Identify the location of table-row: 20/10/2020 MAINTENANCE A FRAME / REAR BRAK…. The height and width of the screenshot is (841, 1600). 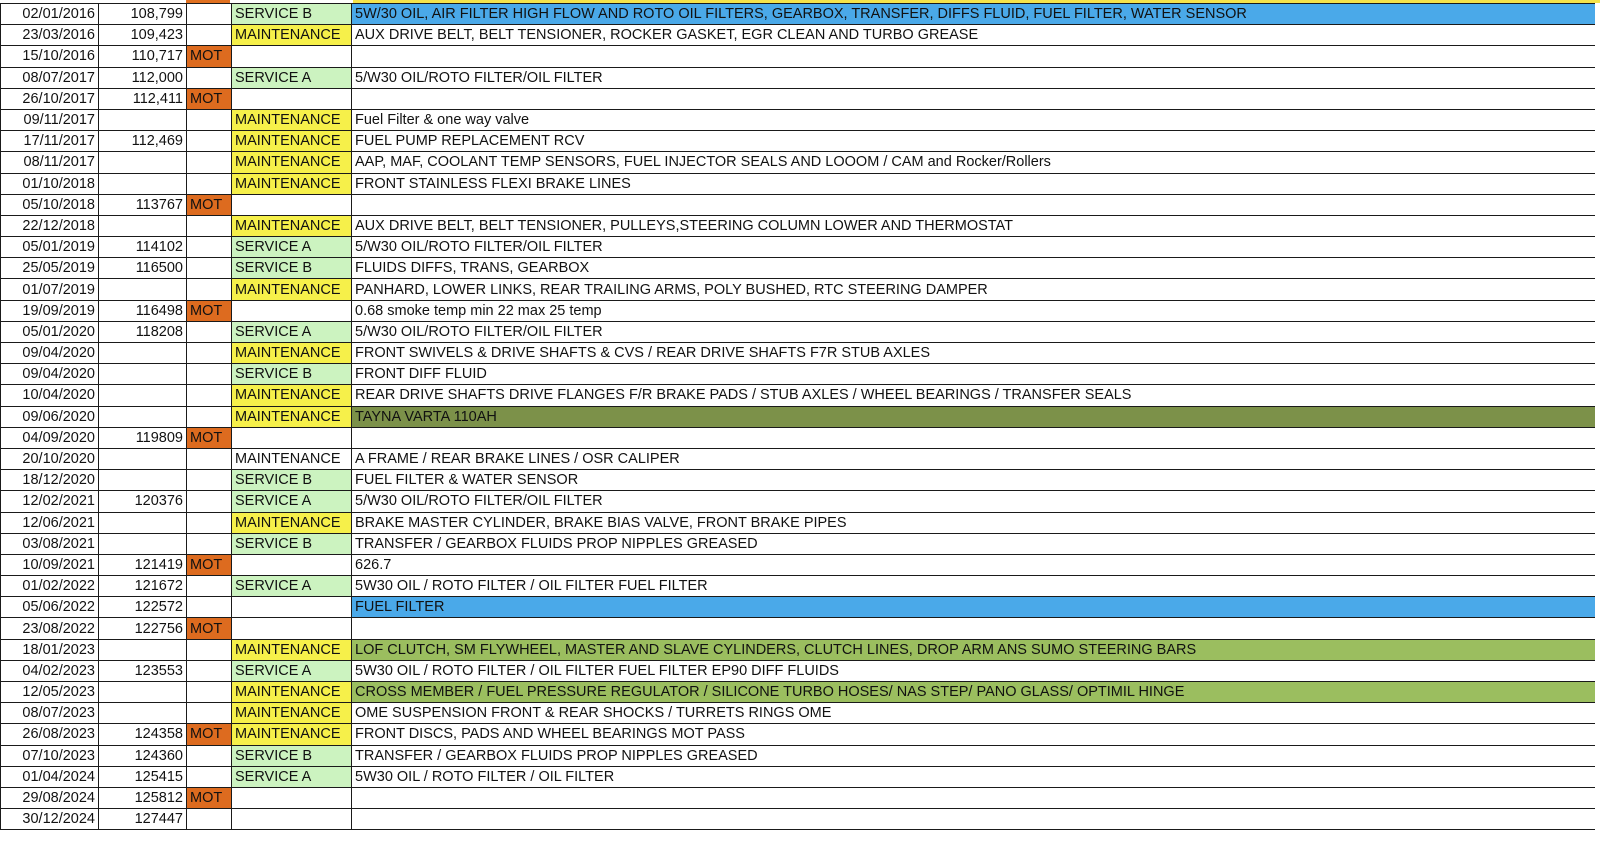
(797, 459).